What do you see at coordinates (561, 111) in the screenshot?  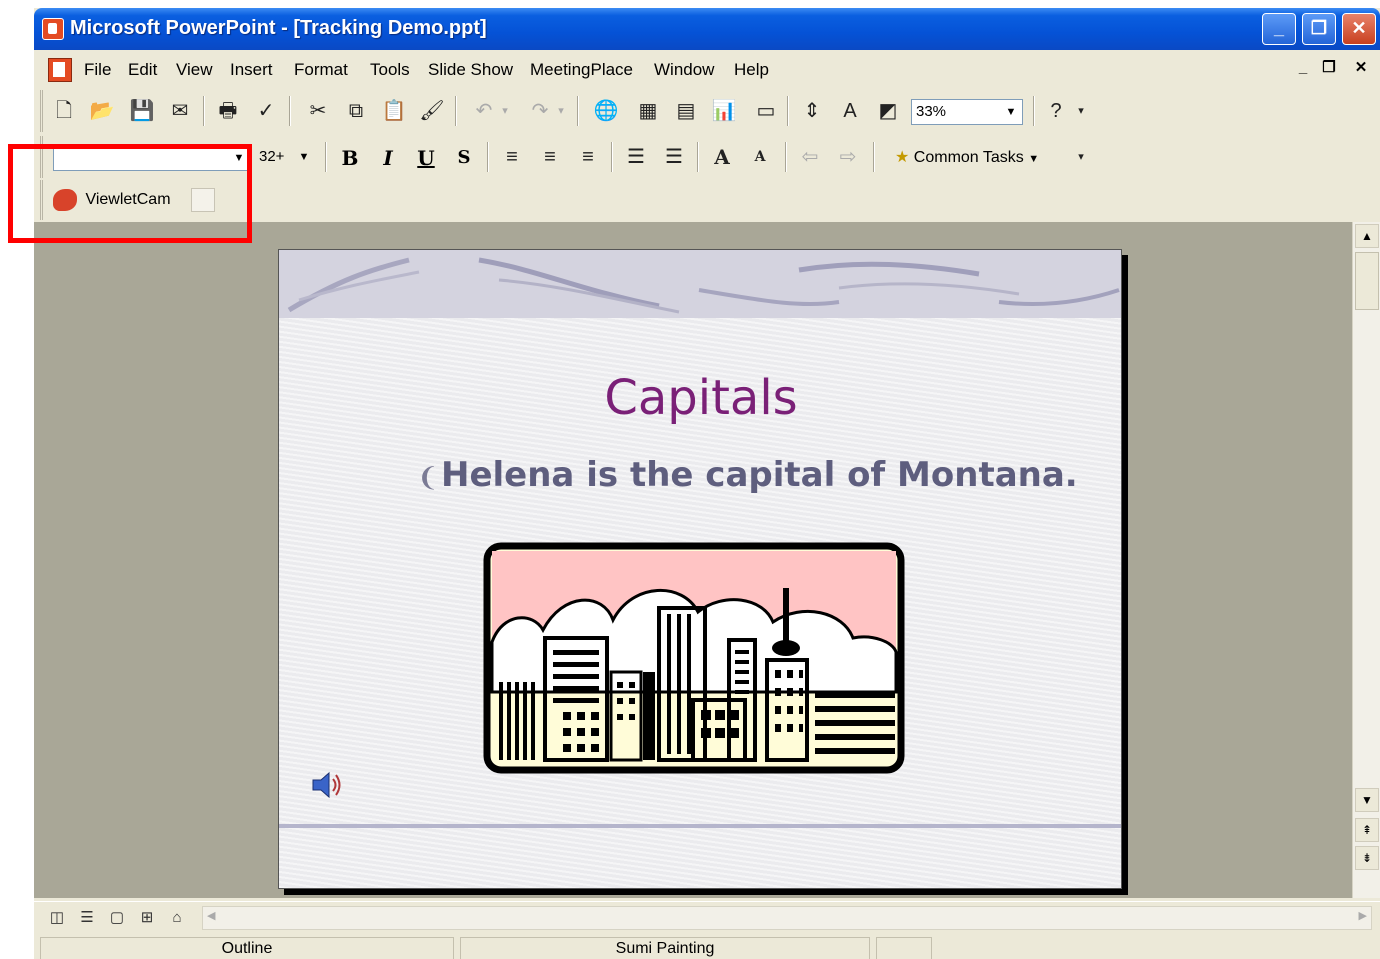 I see `redo-dropdown-icon: ▾` at bounding box center [561, 111].